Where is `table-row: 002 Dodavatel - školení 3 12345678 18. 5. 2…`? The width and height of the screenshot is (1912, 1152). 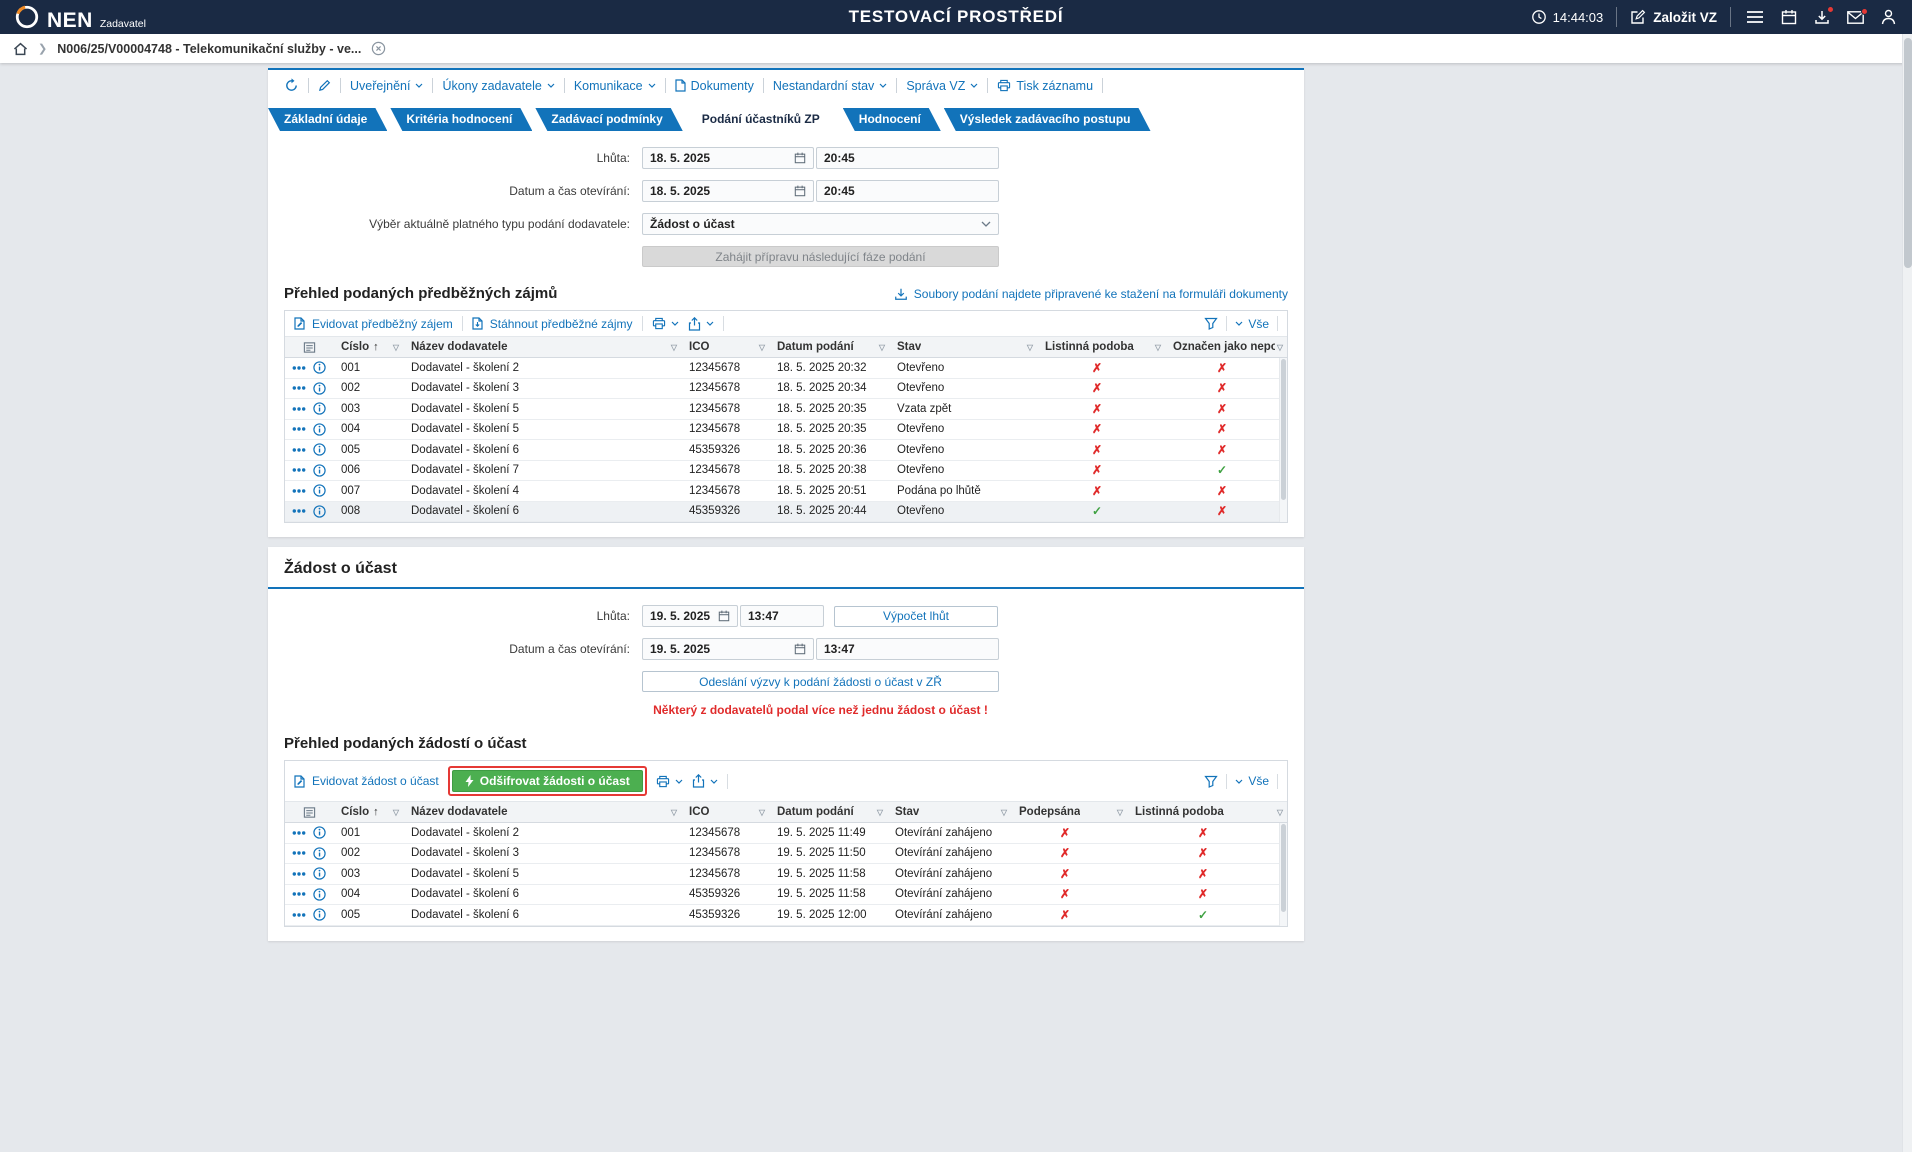
table-row: 002 Dodavatel - školení 3 12345678 18. 5. 2… is located at coordinates (786, 388).